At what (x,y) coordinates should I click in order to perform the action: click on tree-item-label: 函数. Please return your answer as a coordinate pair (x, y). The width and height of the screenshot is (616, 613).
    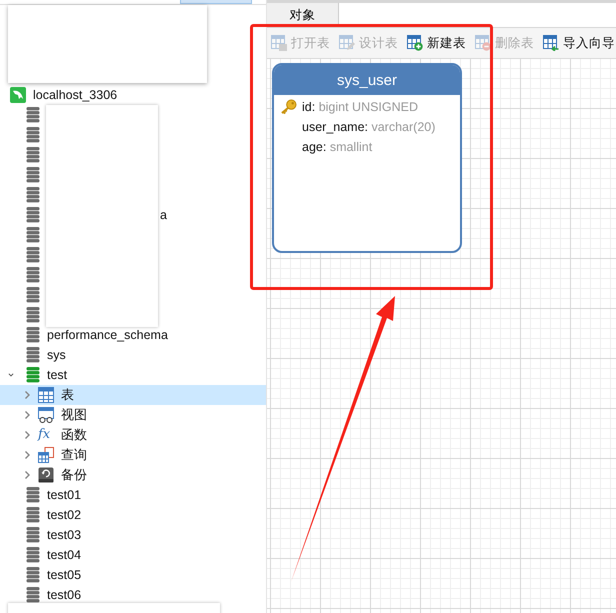
    Looking at the image, I should click on (74, 435).